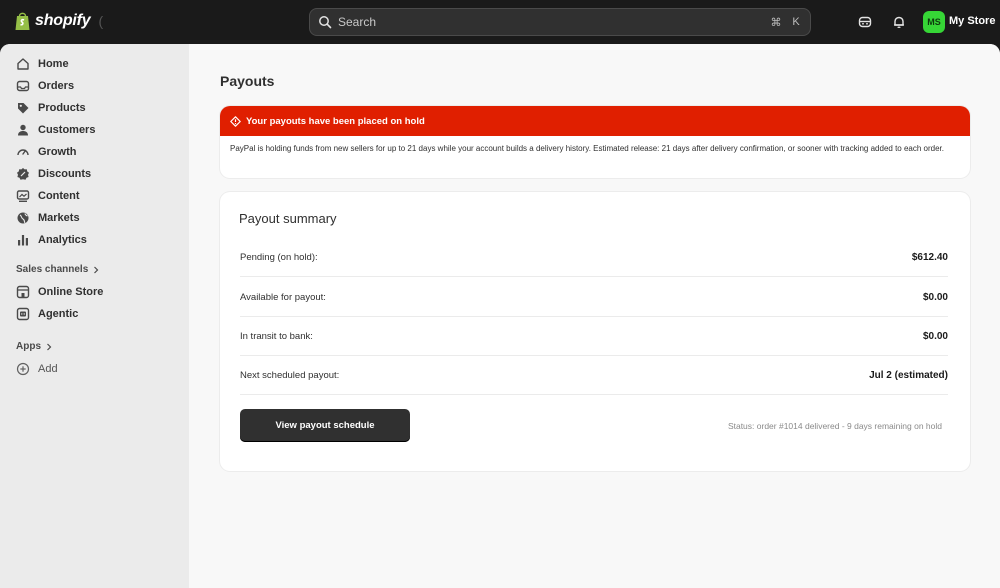 Image resolution: width=1000 pixels, height=588 pixels. I want to click on sidekick-icon, so click(865, 22).